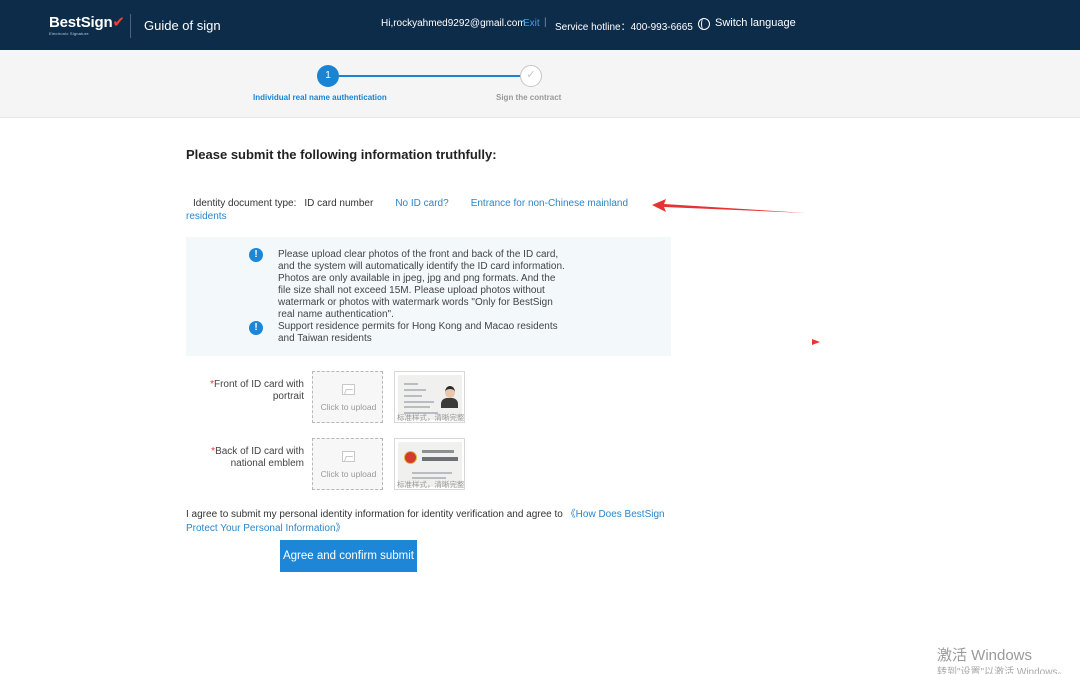 This screenshot has width=1080, height=674. Describe the element at coordinates (624, 27) in the screenshot. I see `service-hotline: Service hotline：400-993-6665` at that location.